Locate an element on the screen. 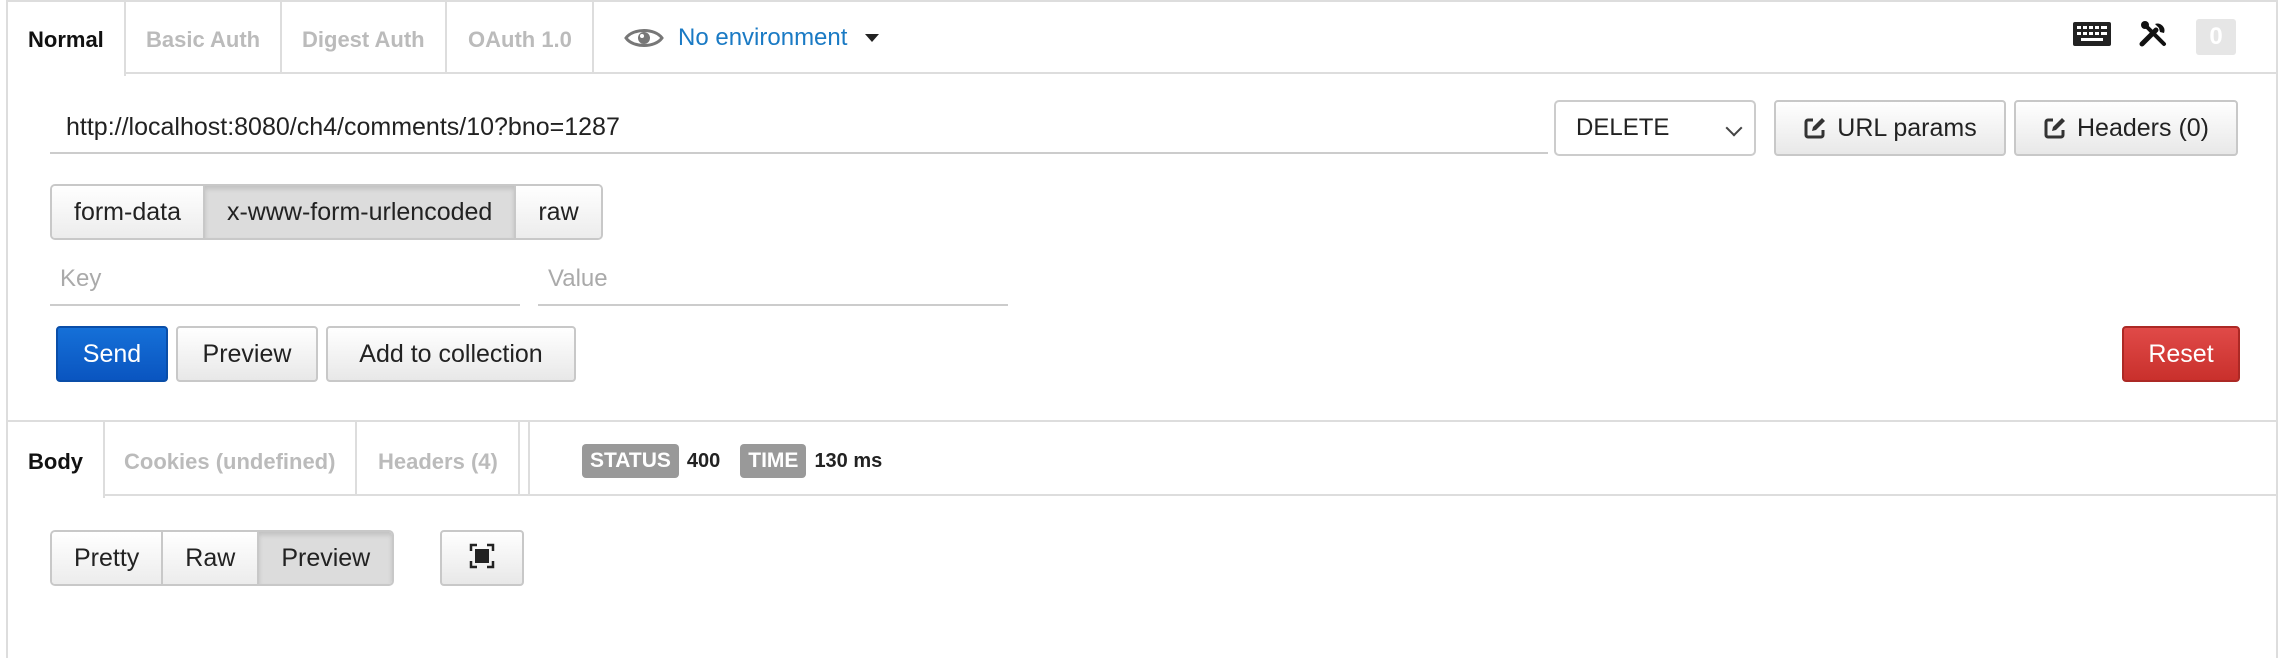 This screenshot has width=2288, height=658. eye-icon is located at coordinates (644, 38).